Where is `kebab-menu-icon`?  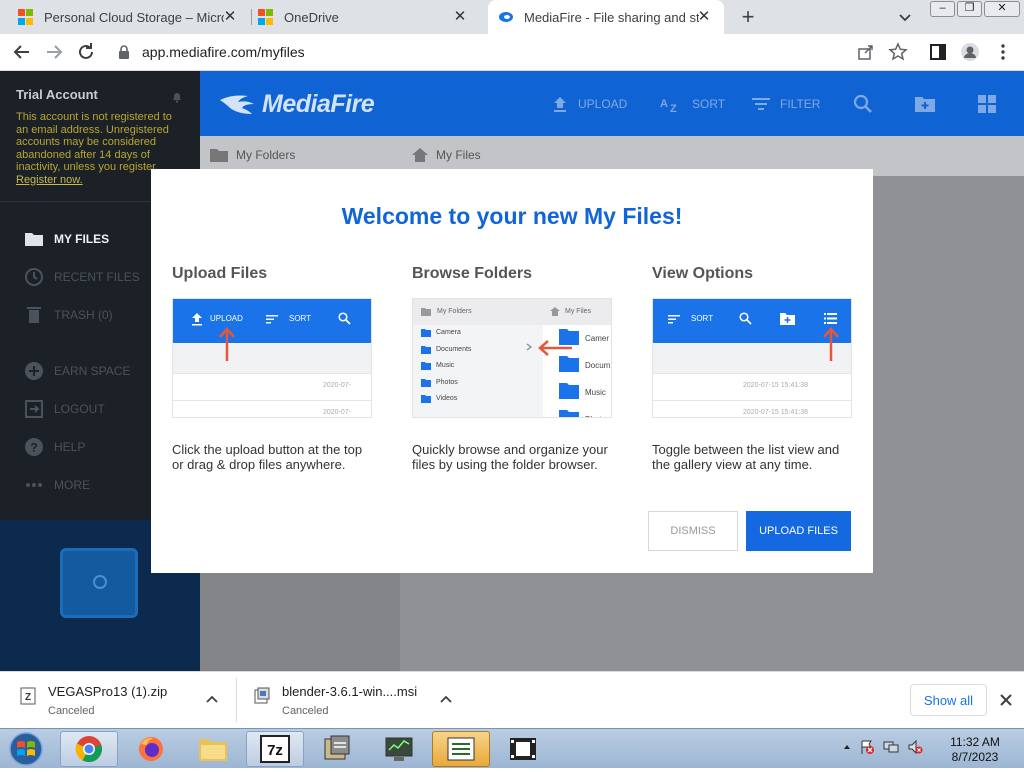 kebab-menu-icon is located at coordinates (1003, 52).